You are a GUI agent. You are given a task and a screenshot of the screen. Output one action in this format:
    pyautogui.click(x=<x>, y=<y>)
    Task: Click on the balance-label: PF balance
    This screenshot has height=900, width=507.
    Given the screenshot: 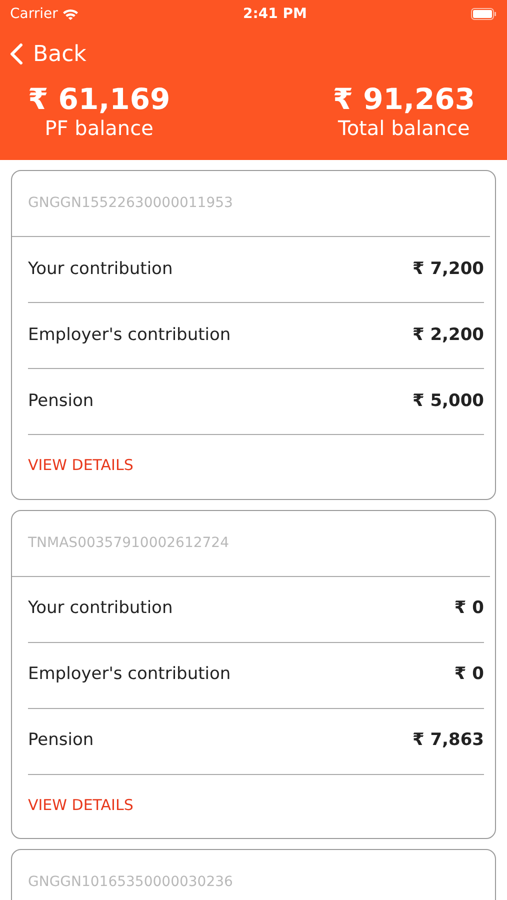 What is the action you would take?
    pyautogui.click(x=99, y=128)
    